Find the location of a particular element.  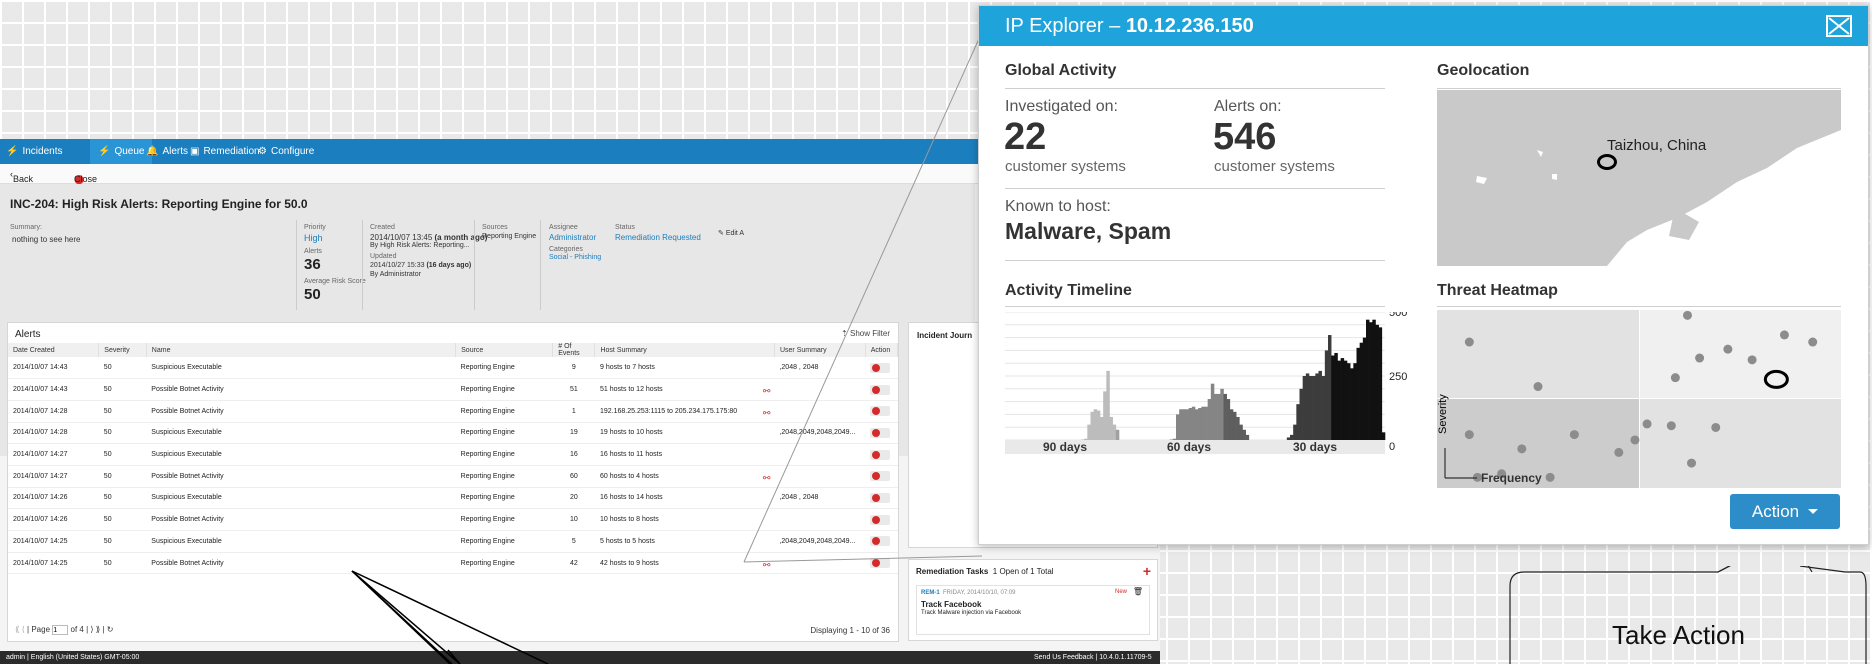

investigated-value: 22 is located at coordinates (1025, 137).